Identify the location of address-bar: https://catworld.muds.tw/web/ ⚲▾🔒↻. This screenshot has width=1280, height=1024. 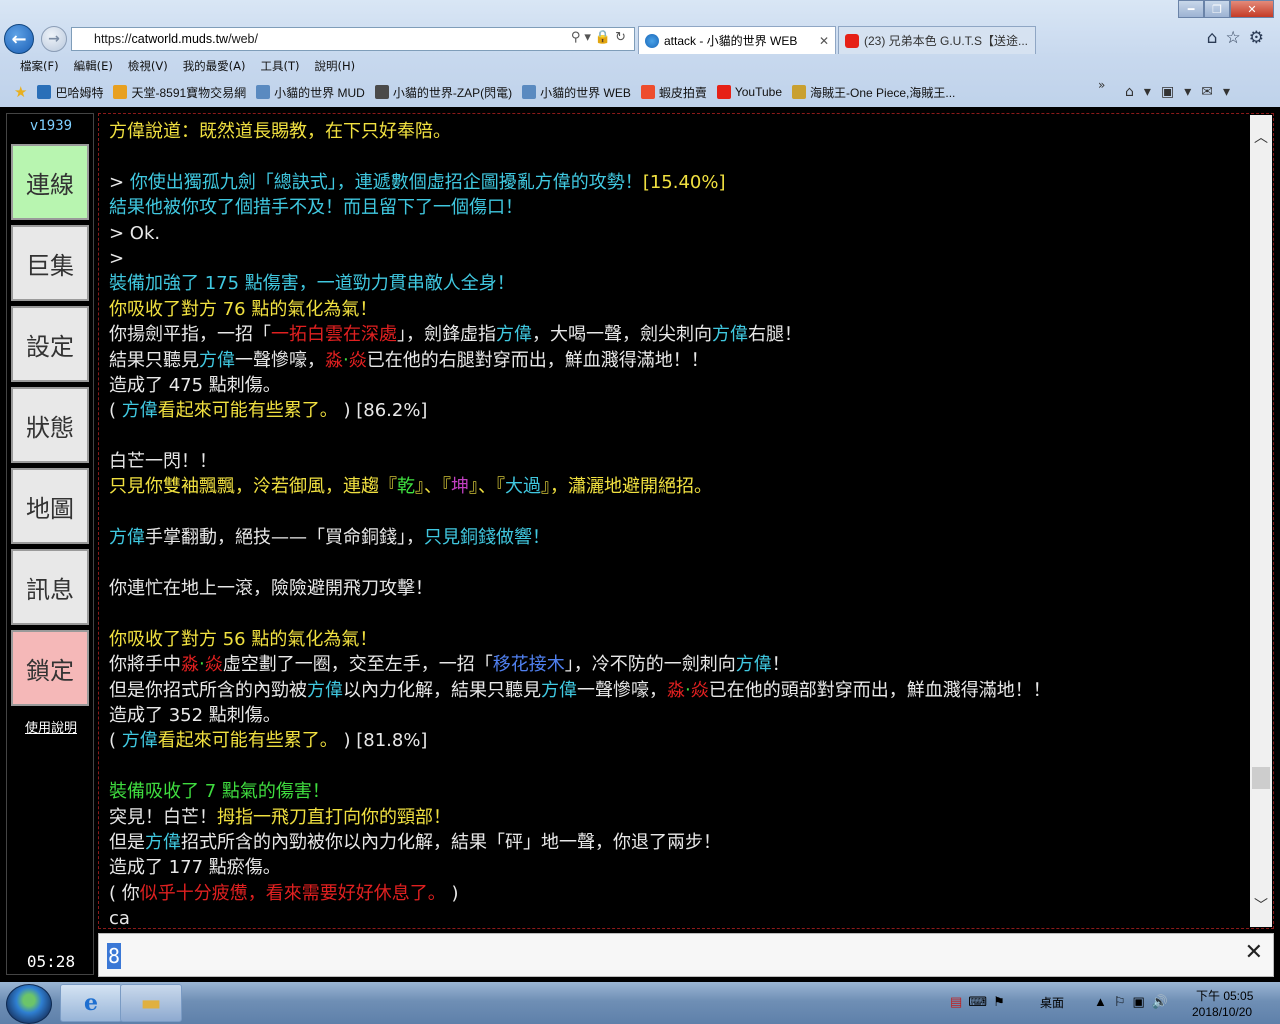
(353, 39).